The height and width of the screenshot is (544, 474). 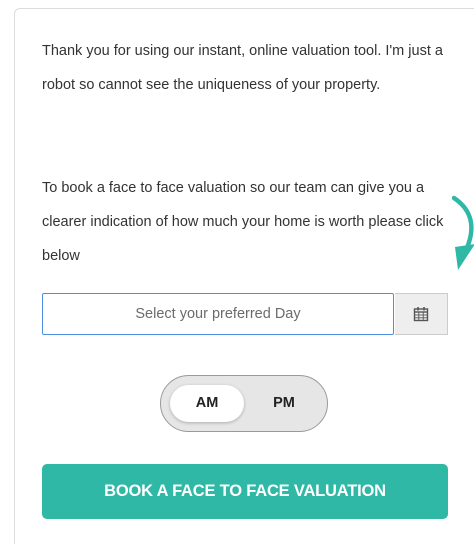 What do you see at coordinates (218, 314) in the screenshot?
I see `preferred-day-input` at bounding box center [218, 314].